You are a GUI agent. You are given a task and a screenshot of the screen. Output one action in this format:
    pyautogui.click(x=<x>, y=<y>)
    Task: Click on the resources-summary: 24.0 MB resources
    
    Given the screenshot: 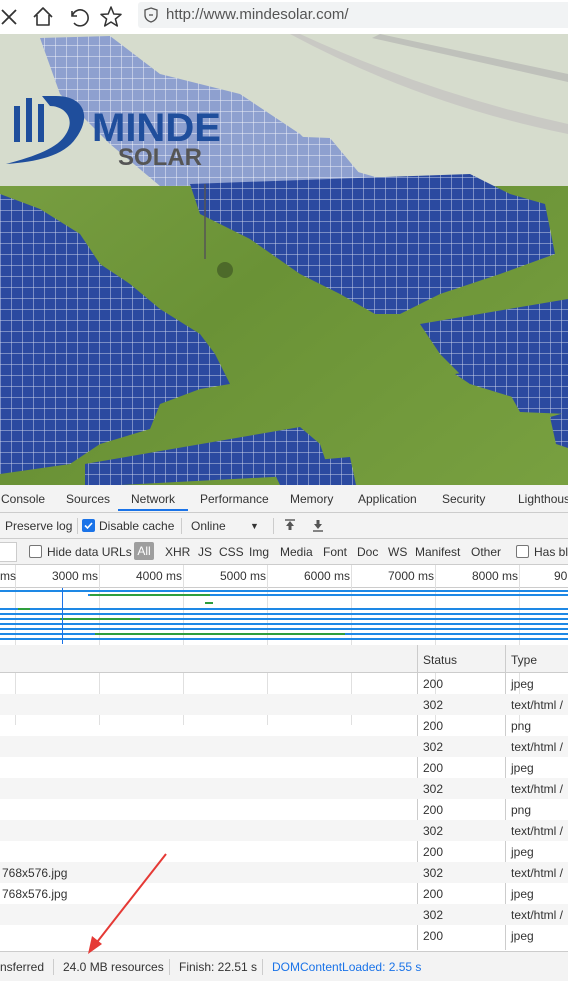 What is the action you would take?
    pyautogui.click(x=113, y=967)
    